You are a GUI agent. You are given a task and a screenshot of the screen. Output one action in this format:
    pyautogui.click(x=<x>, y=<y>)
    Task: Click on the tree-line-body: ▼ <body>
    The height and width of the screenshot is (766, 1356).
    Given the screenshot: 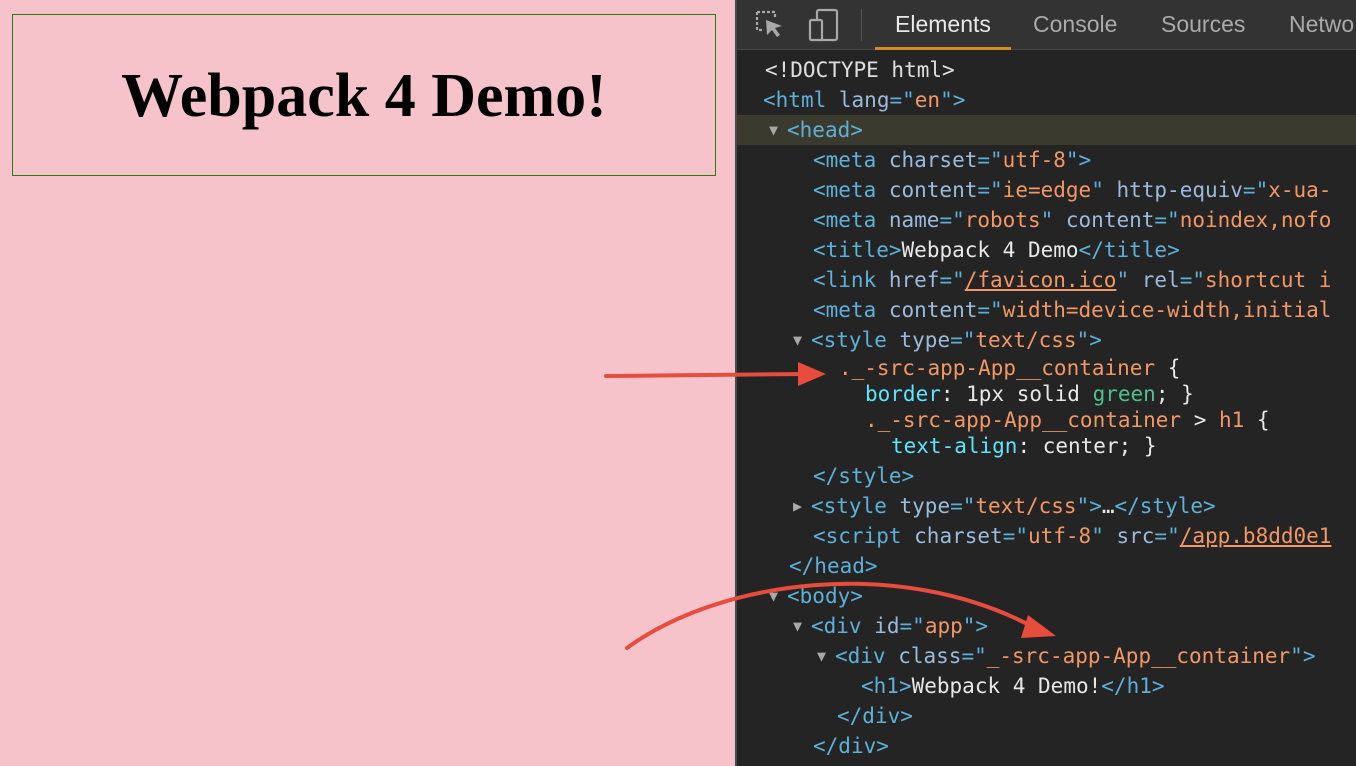 What is the action you would take?
    pyautogui.click(x=1046, y=596)
    